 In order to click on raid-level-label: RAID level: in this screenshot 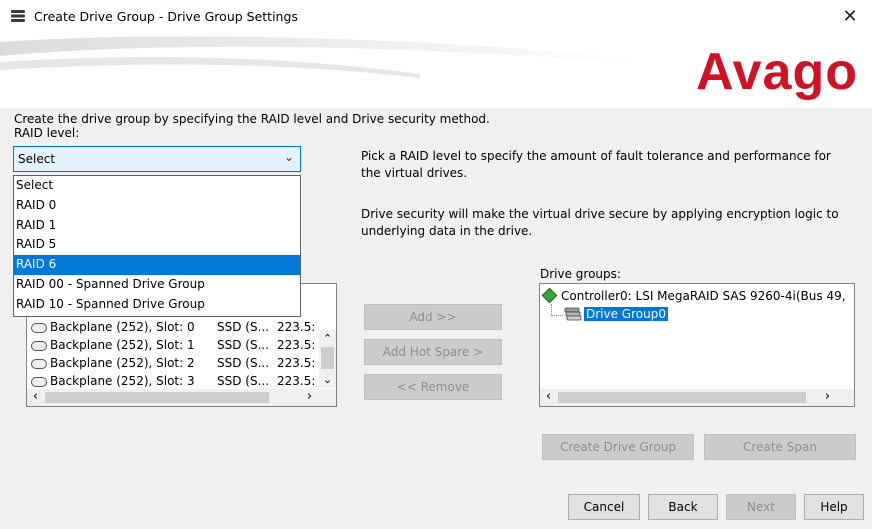, I will do `click(47, 133)`.